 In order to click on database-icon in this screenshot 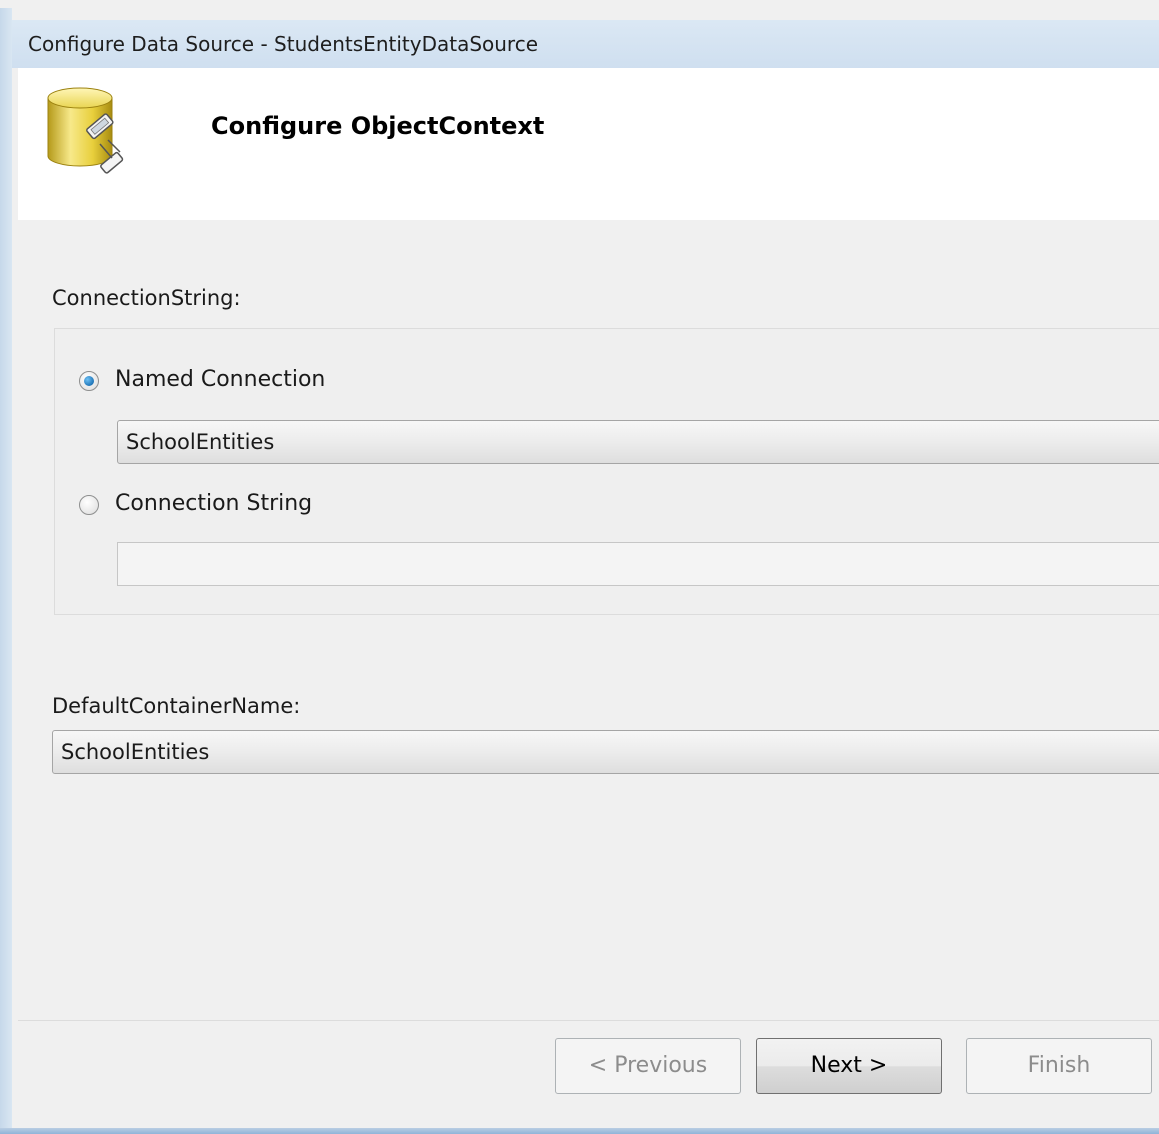, I will do `click(85, 130)`.